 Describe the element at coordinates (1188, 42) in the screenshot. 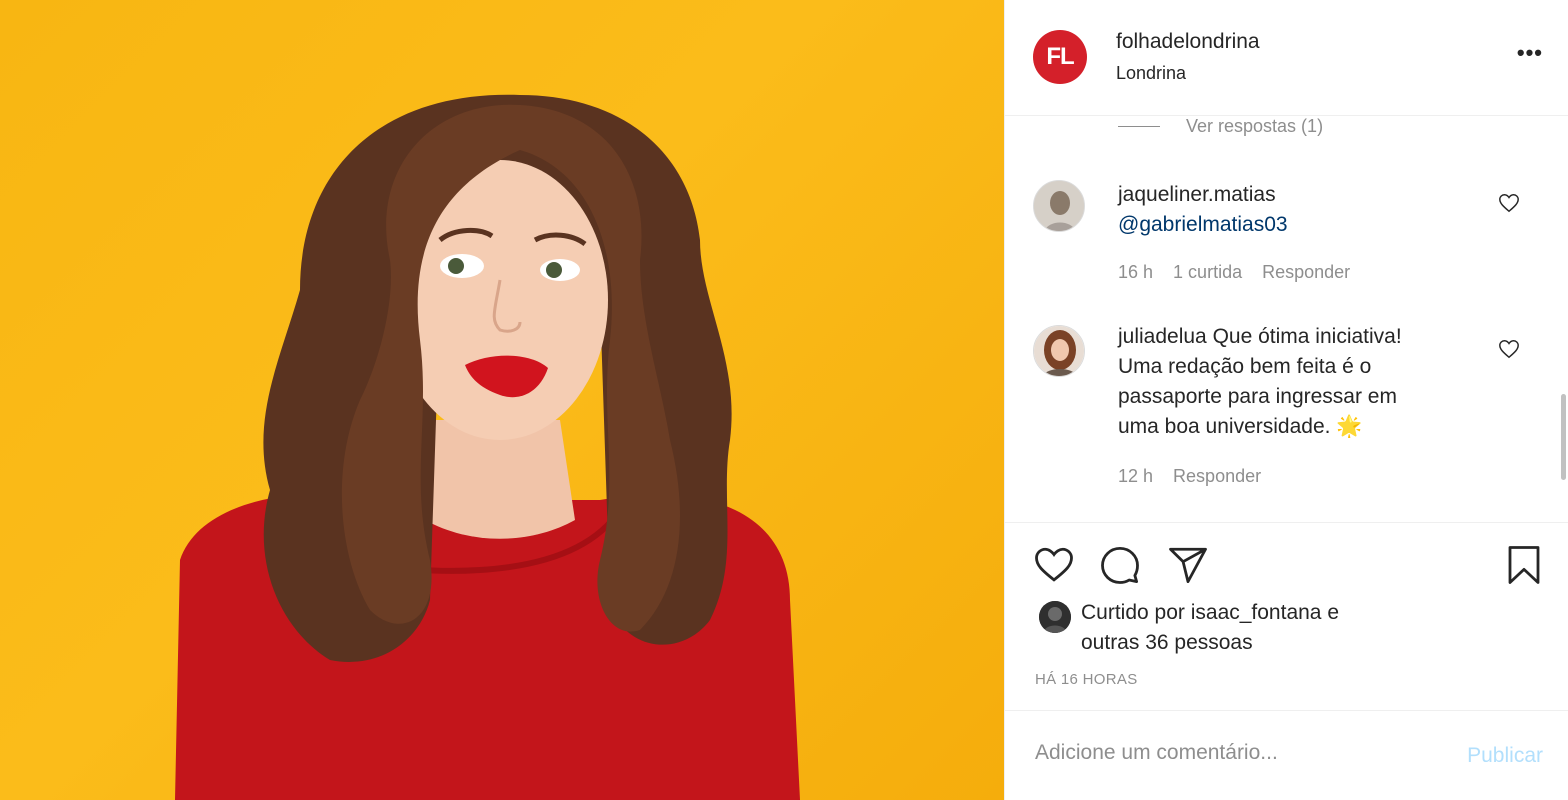

I see `account-username: folhadelondrina` at that location.